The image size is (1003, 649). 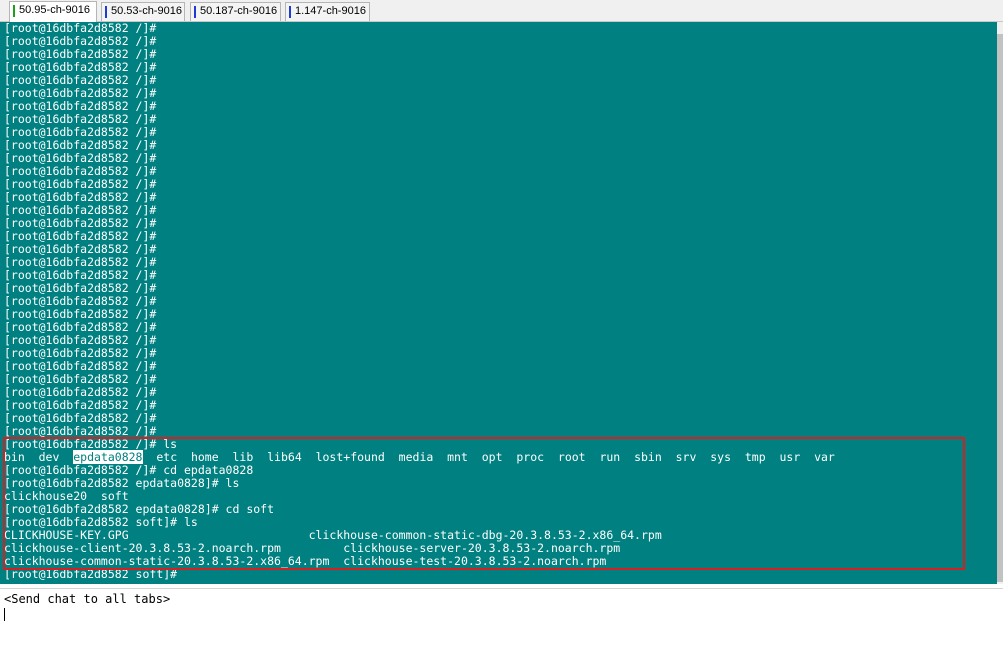 I want to click on tab-50.187-ch-9016: 50.187-ch-9016, so click(x=235, y=11).